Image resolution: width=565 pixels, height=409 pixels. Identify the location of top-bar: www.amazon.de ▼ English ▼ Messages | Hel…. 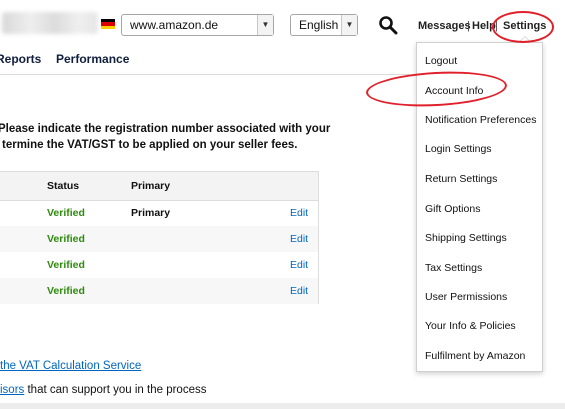
(282, 24).